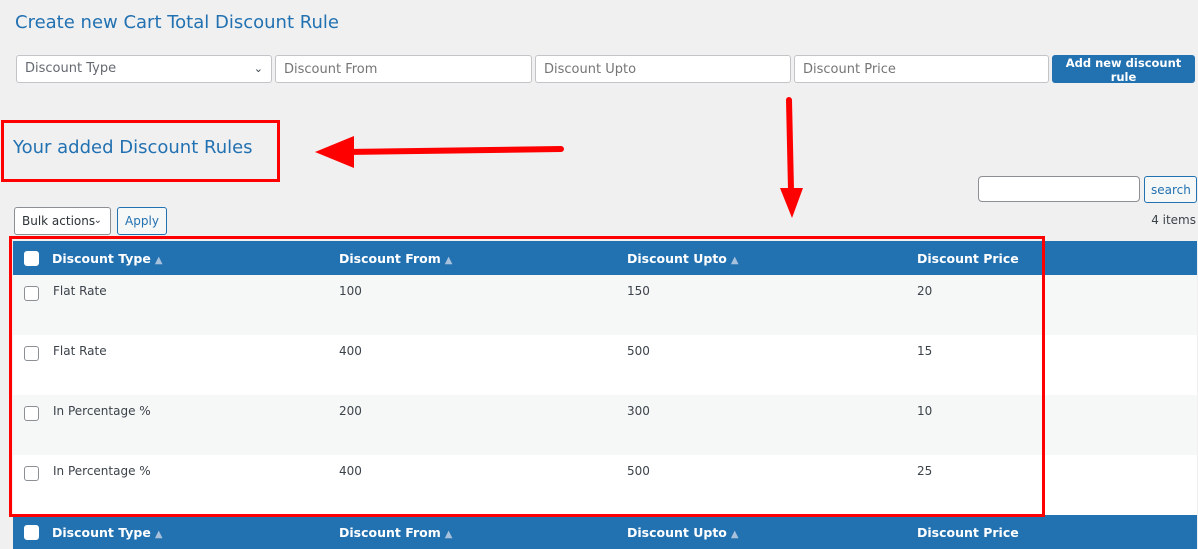  What do you see at coordinates (31, 532) in the screenshot?
I see `select-all-checkbox` at bounding box center [31, 532].